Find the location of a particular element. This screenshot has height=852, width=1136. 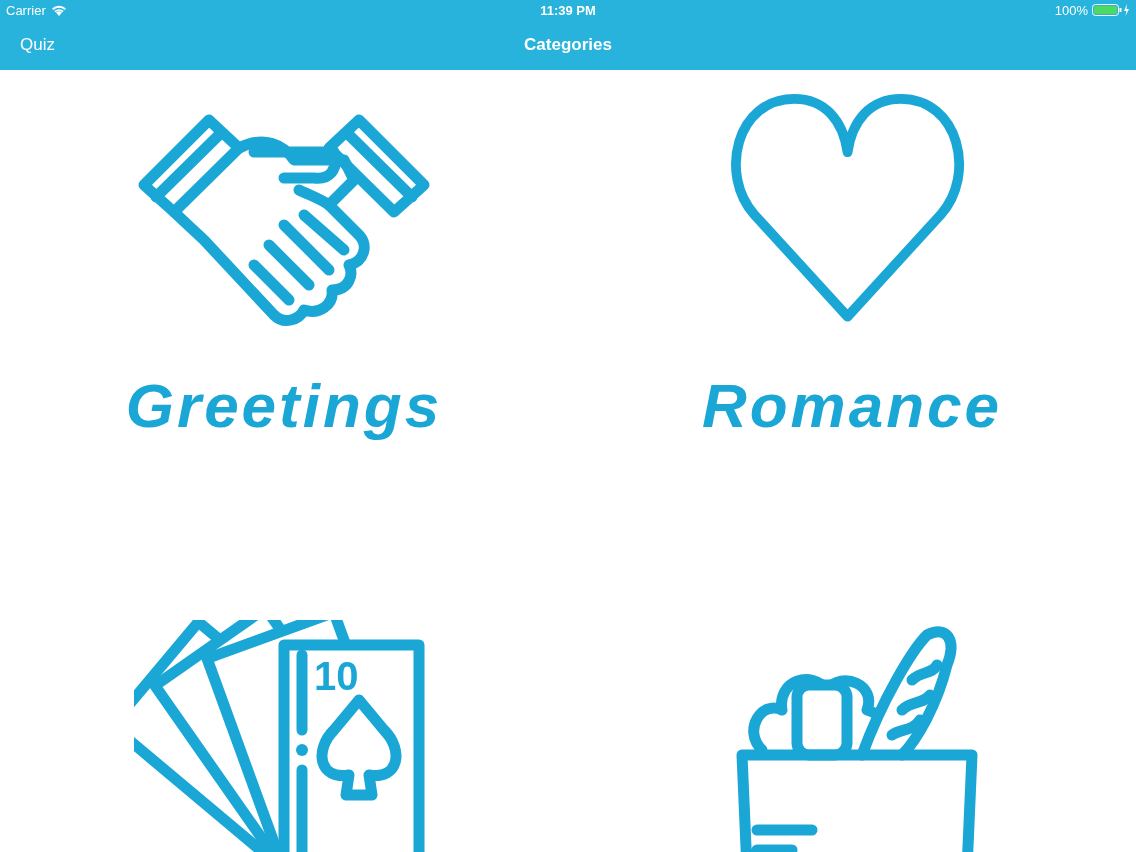

category-label: Greetings is located at coordinates (284, 405).